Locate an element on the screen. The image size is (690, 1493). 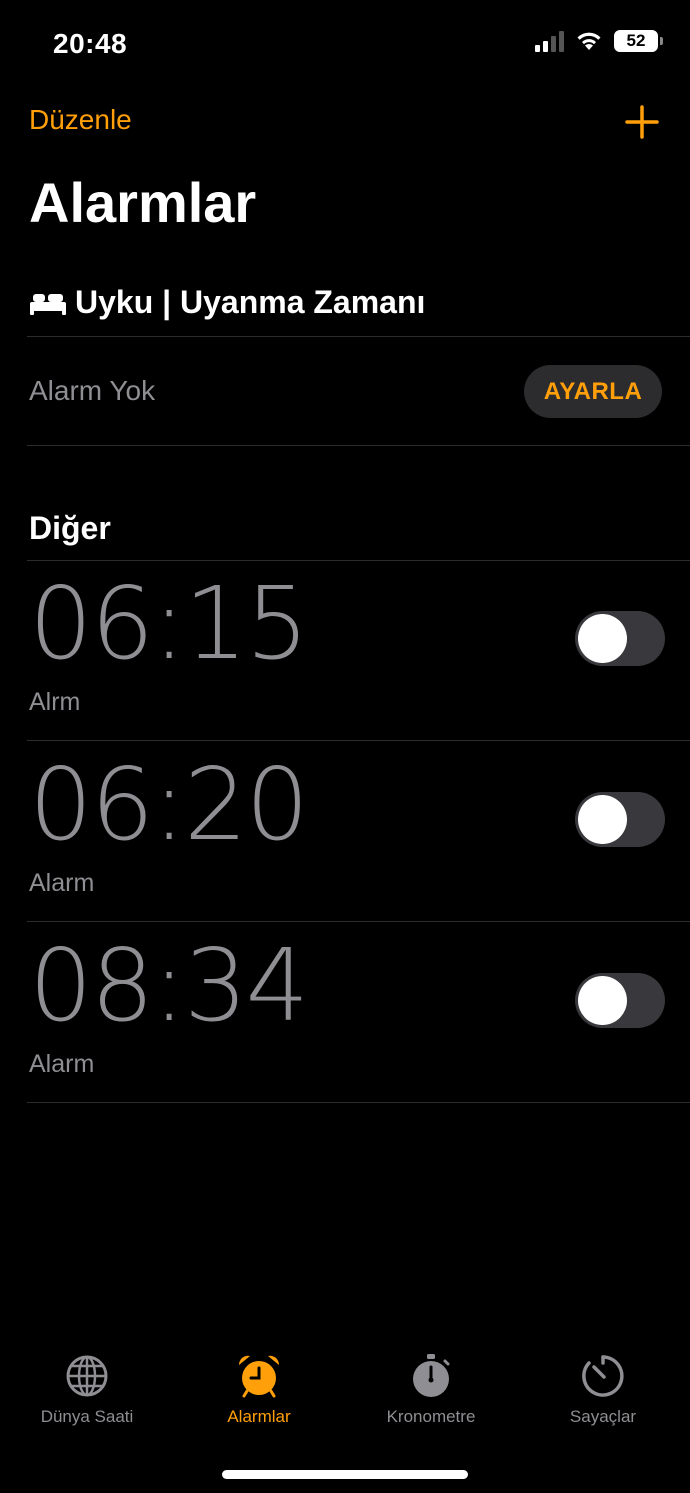
add-alarm-button is located at coordinates (642, 122).